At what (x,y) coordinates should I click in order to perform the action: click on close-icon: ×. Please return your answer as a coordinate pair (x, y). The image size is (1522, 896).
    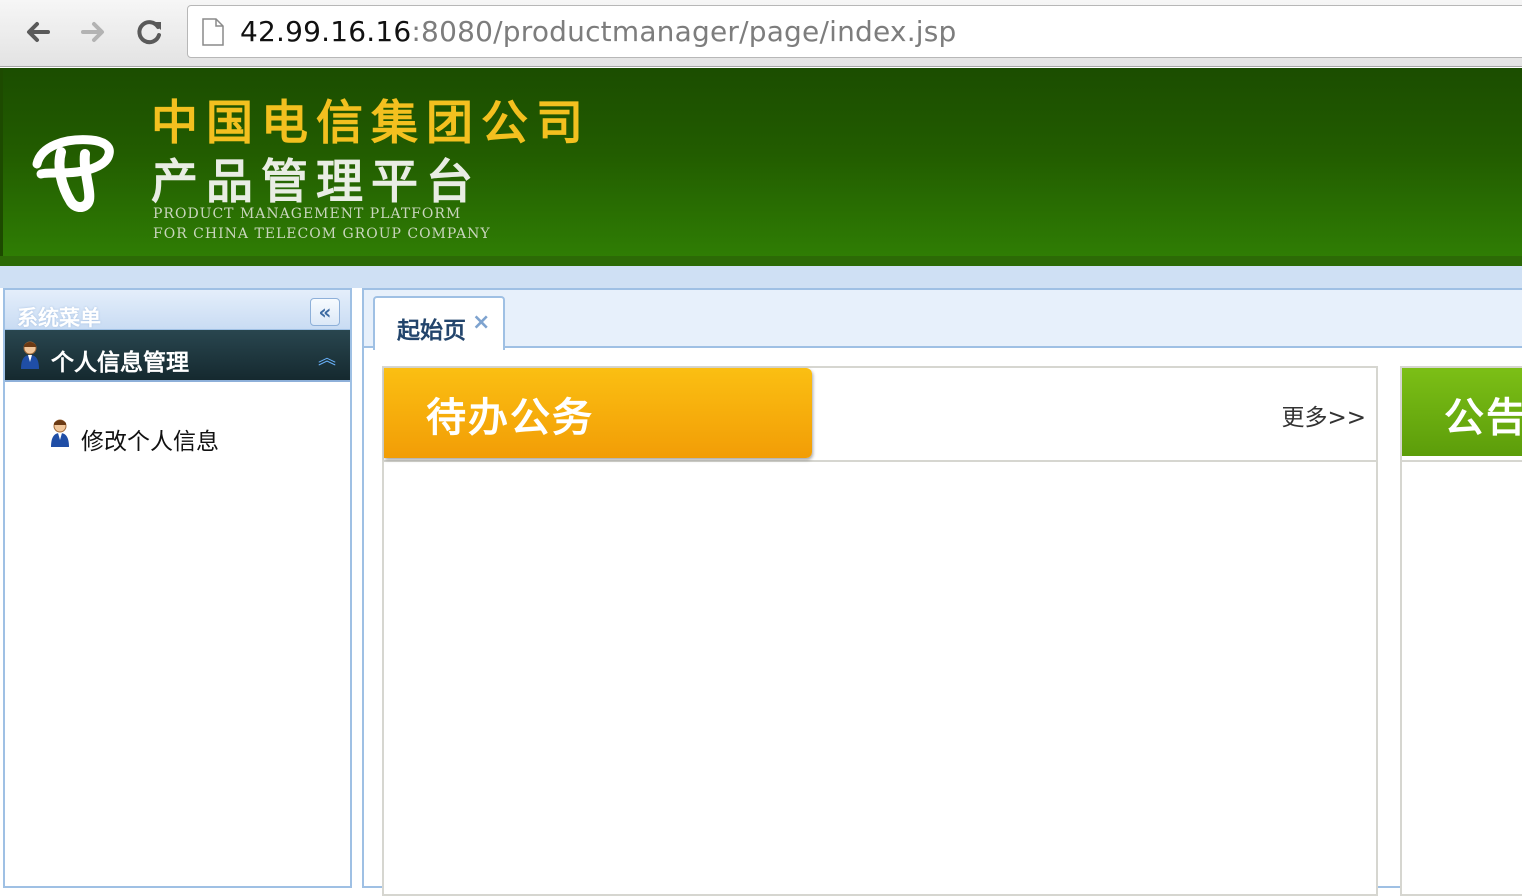
    Looking at the image, I should click on (481, 322).